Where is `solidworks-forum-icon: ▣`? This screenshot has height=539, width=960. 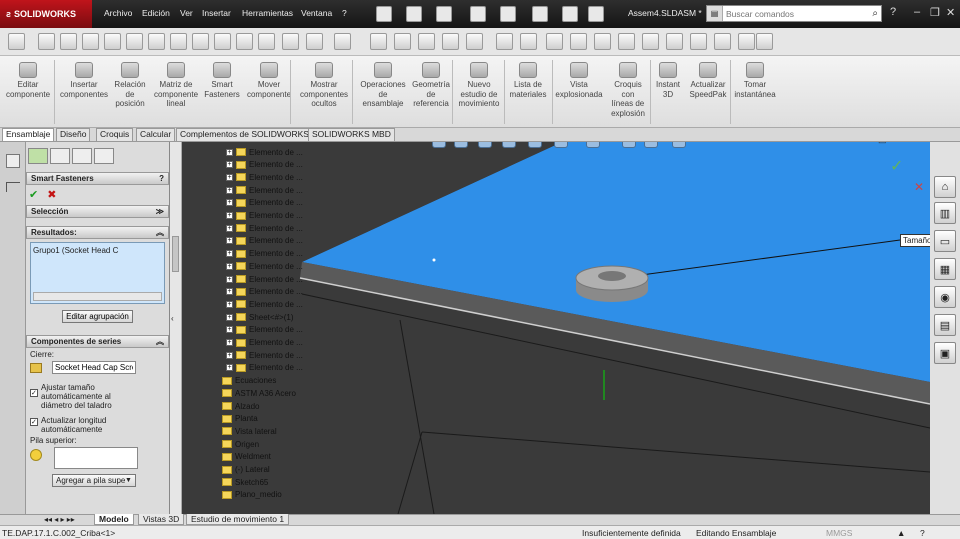 solidworks-forum-icon: ▣ is located at coordinates (945, 353).